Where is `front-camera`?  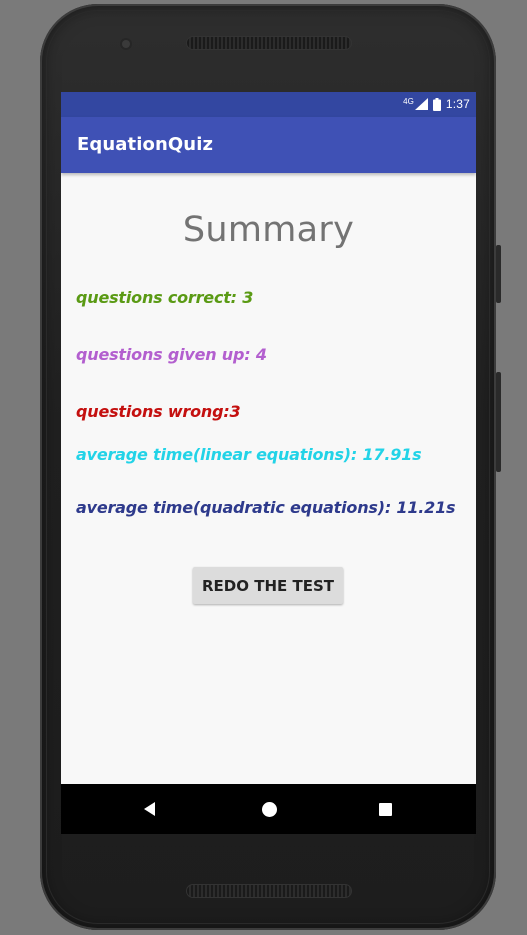
front-camera is located at coordinates (126, 44).